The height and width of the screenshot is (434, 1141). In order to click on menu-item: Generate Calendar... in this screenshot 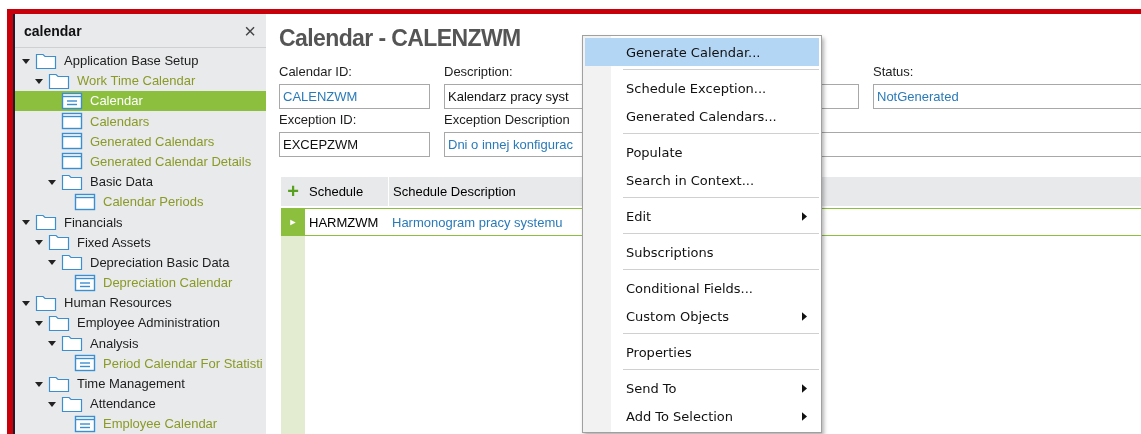, I will do `click(702, 52)`.